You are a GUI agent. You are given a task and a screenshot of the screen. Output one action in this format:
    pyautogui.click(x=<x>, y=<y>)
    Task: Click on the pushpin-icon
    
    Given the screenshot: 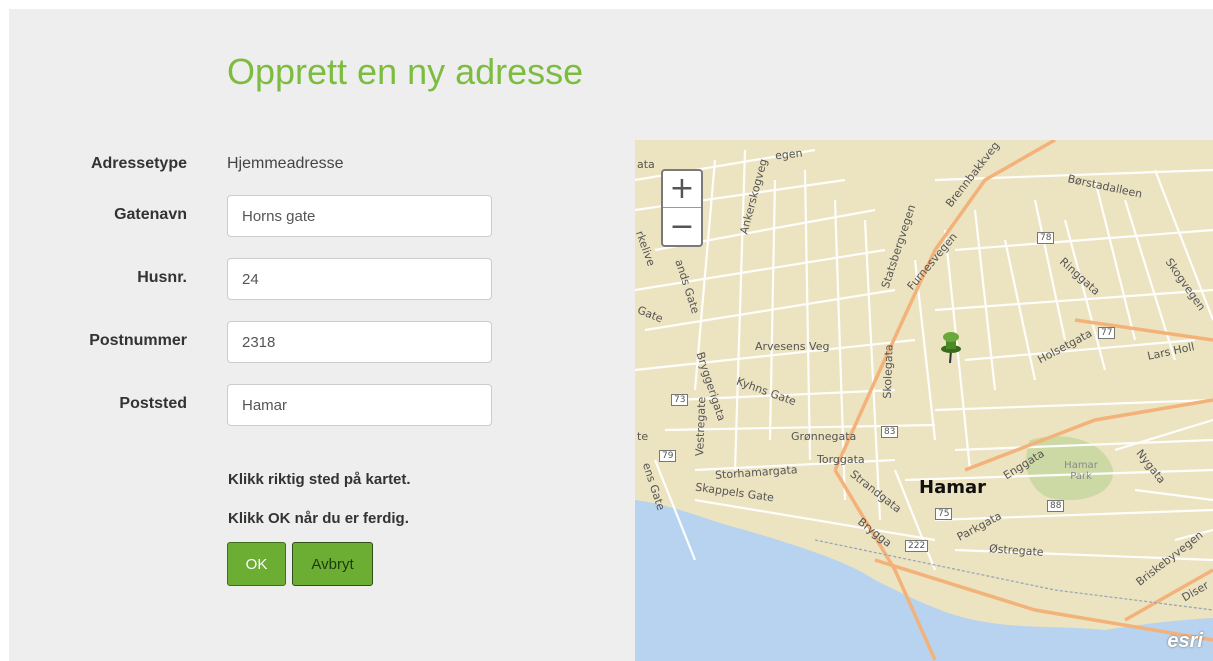 What is the action you would take?
    pyautogui.click(x=951, y=347)
    